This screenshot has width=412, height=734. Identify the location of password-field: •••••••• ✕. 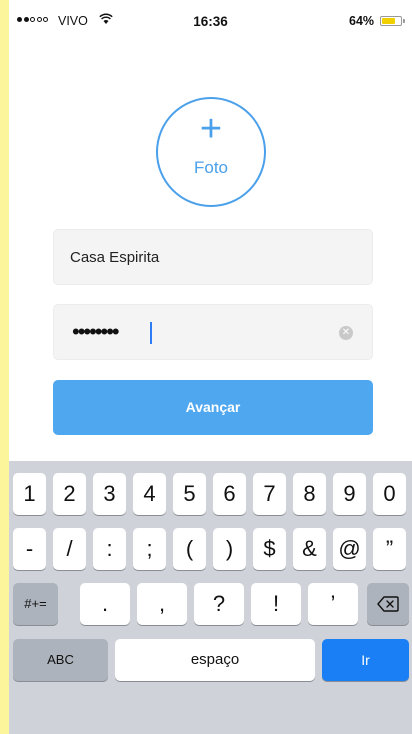
(213, 332).